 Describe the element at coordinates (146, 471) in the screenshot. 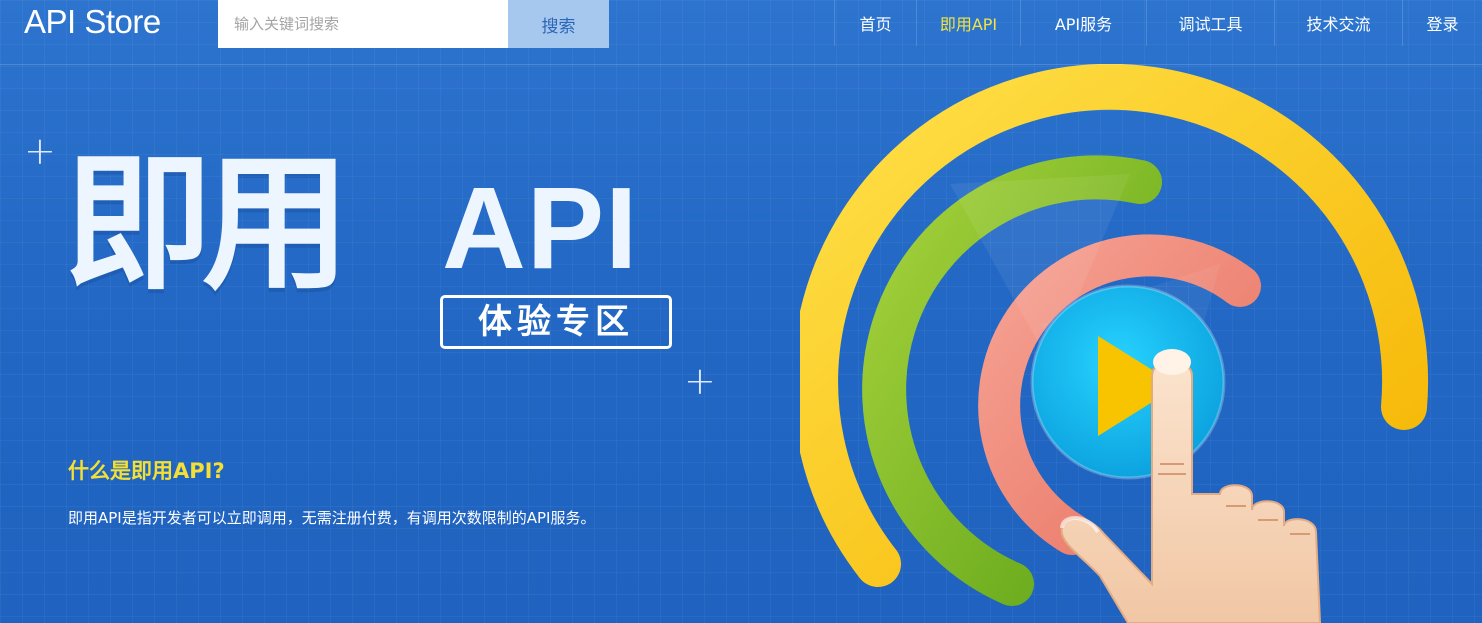

I see `hero-question: 什么是即用API?` at that location.